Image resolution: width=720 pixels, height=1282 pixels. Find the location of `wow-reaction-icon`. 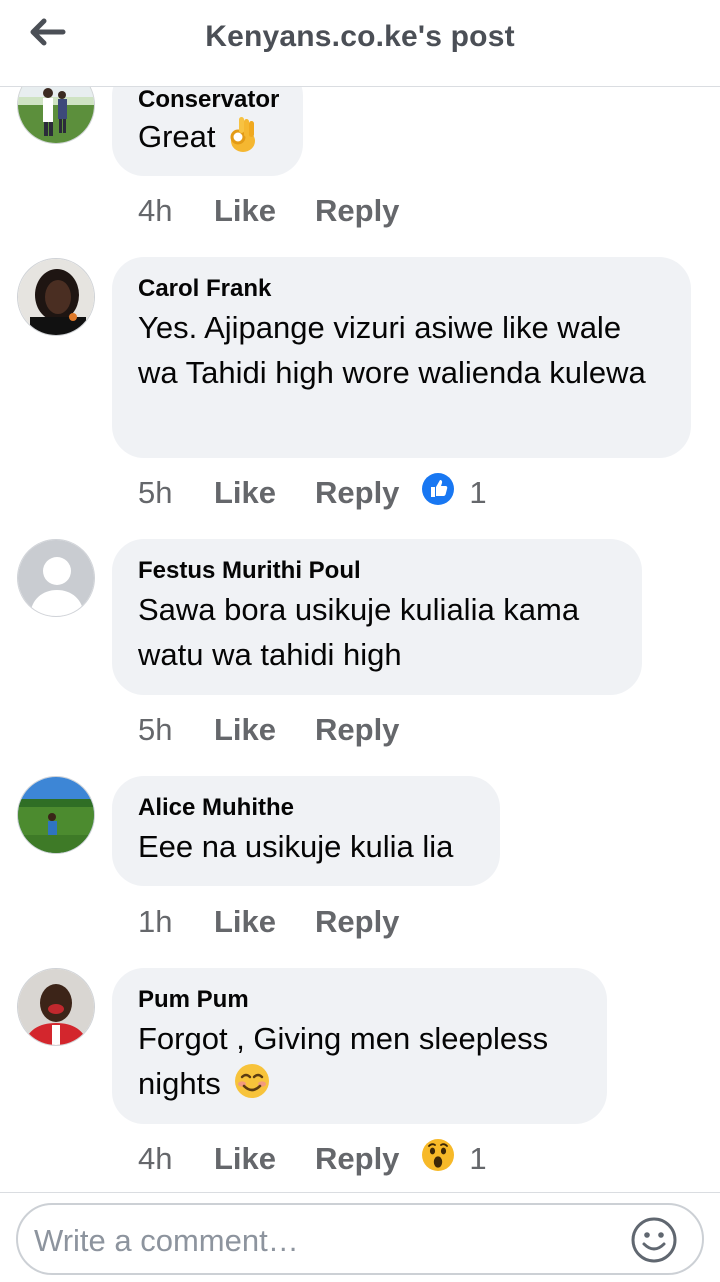

wow-reaction-icon is located at coordinates (438, 1159).